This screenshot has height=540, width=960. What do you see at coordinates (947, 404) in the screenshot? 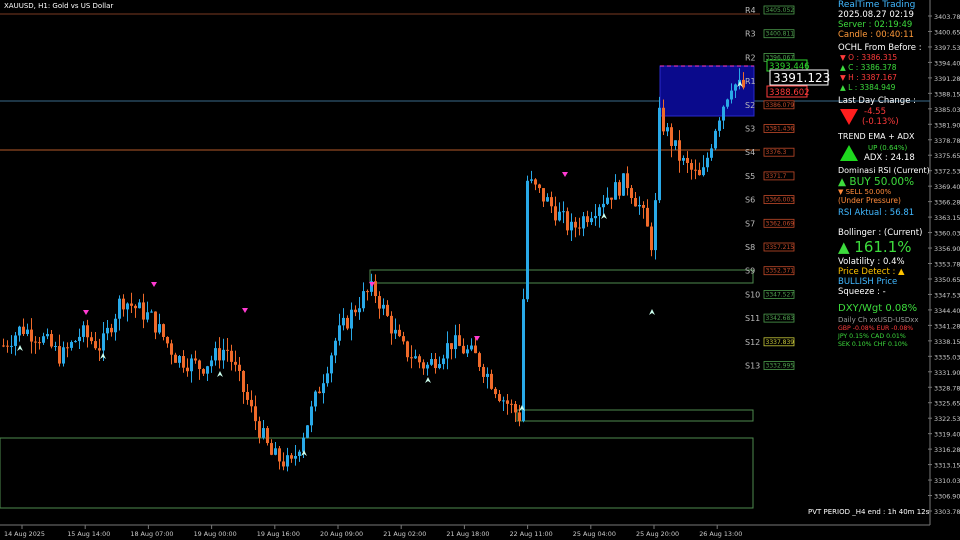
I see `y-tick-label: 3325.655` at bounding box center [947, 404].